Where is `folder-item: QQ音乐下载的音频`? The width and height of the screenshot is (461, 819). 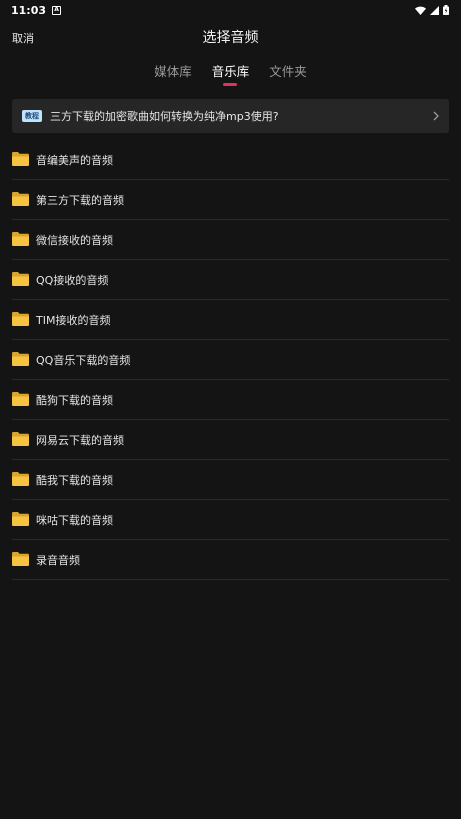
folder-item: QQ音乐下载的音频 is located at coordinates (230, 360).